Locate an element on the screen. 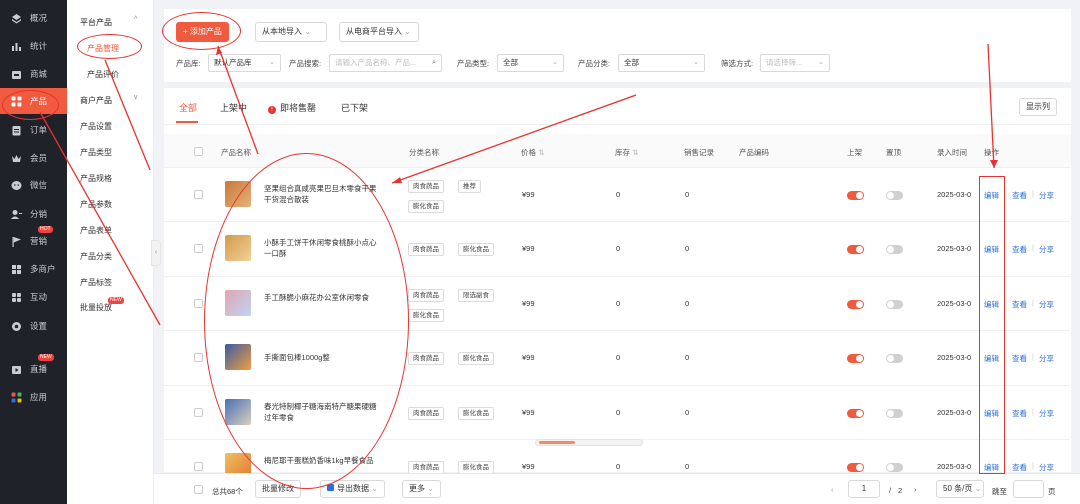  search-icon: ⌕ is located at coordinates (434, 63).